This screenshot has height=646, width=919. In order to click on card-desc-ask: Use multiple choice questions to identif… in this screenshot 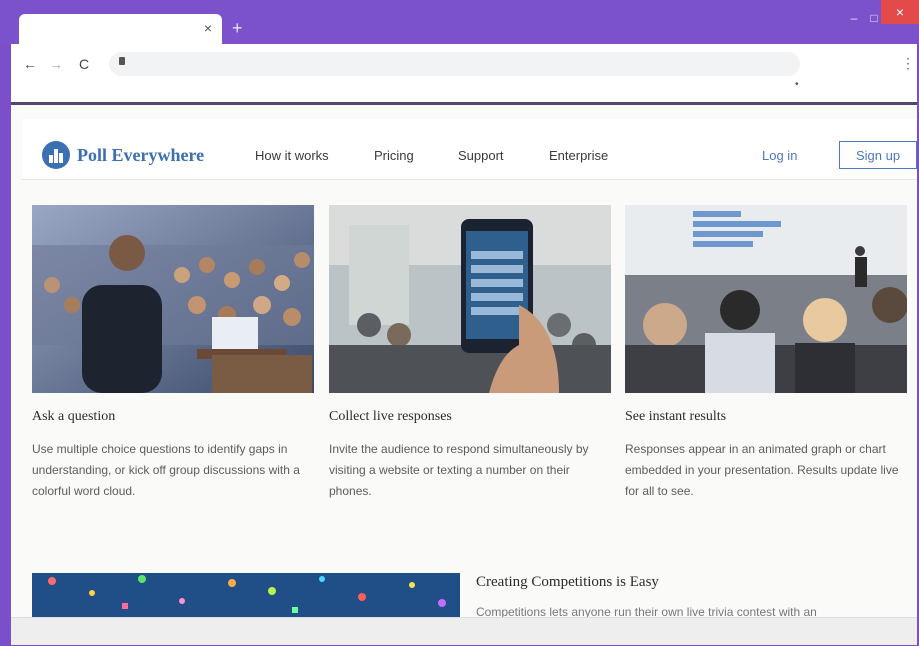, I will do `click(166, 470)`.